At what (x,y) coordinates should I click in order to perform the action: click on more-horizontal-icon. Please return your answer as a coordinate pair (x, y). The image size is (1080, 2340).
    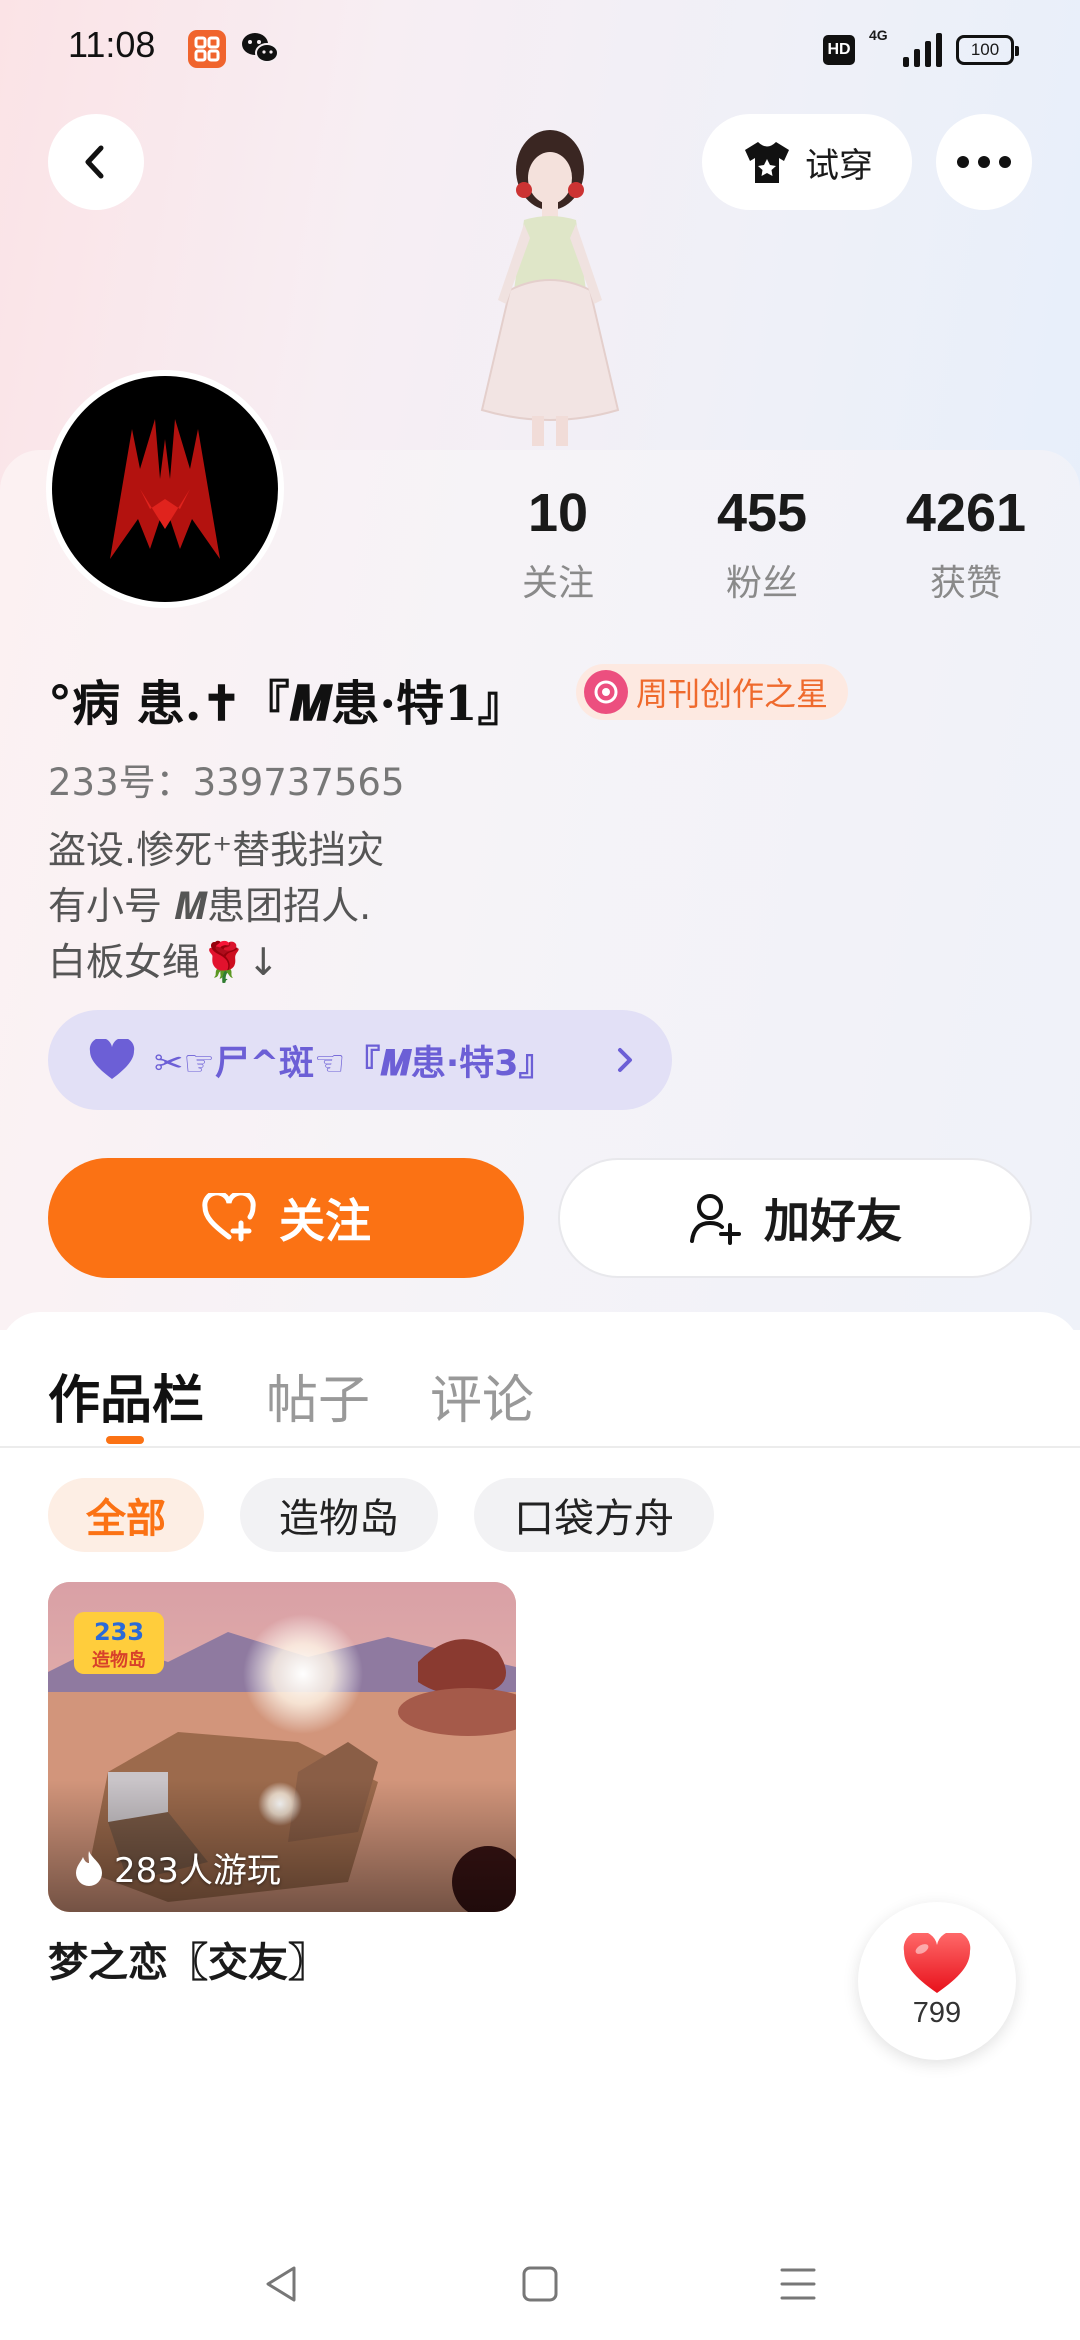
    Looking at the image, I should click on (984, 162).